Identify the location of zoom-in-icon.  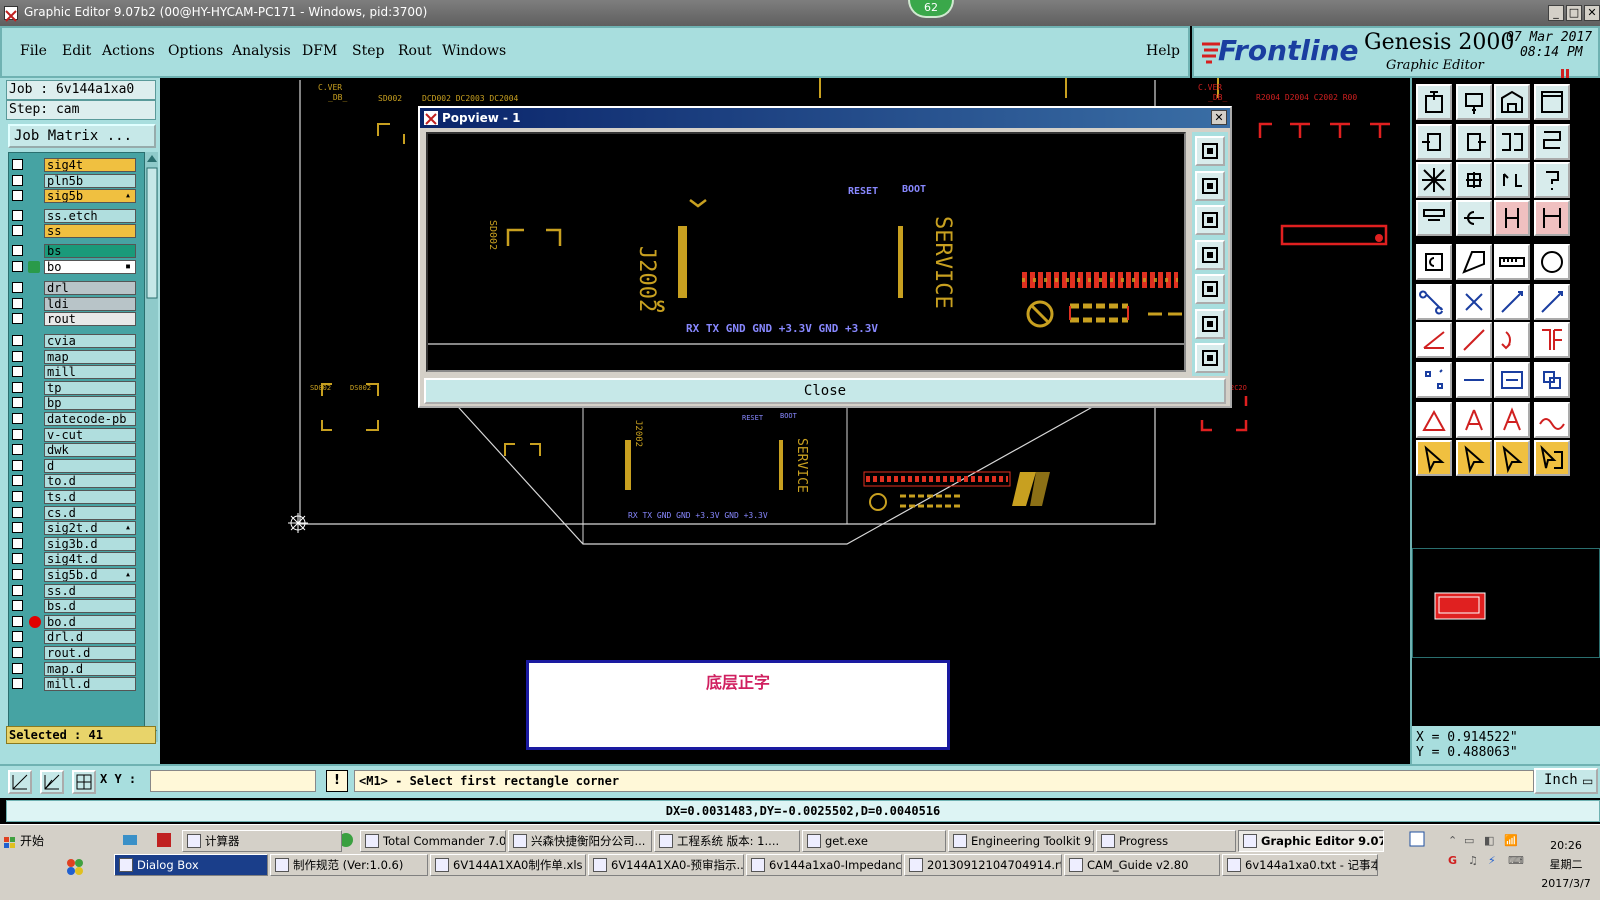
(1210, 151).